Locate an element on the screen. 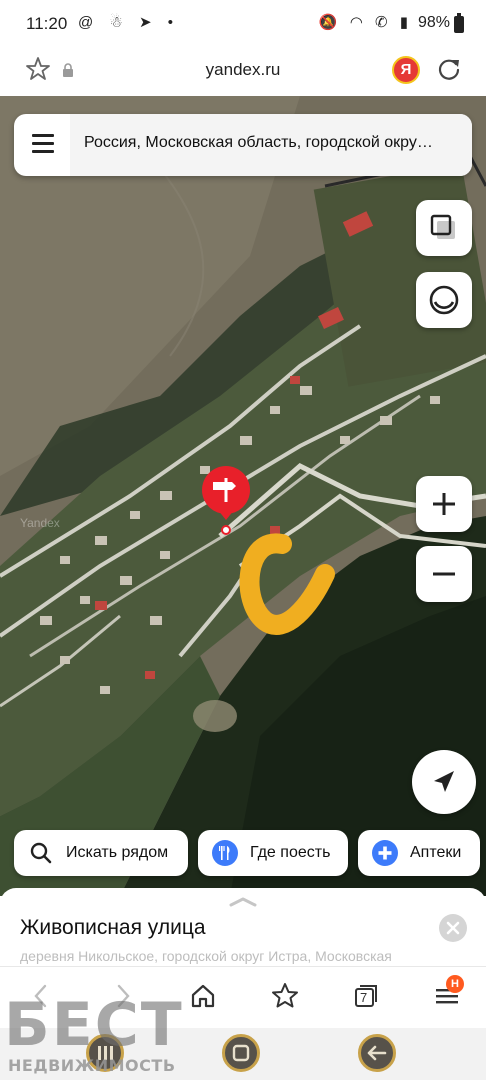 Image resolution: width=486 pixels, height=1080 pixels. forward-arrow-icon is located at coordinates (123, 996).